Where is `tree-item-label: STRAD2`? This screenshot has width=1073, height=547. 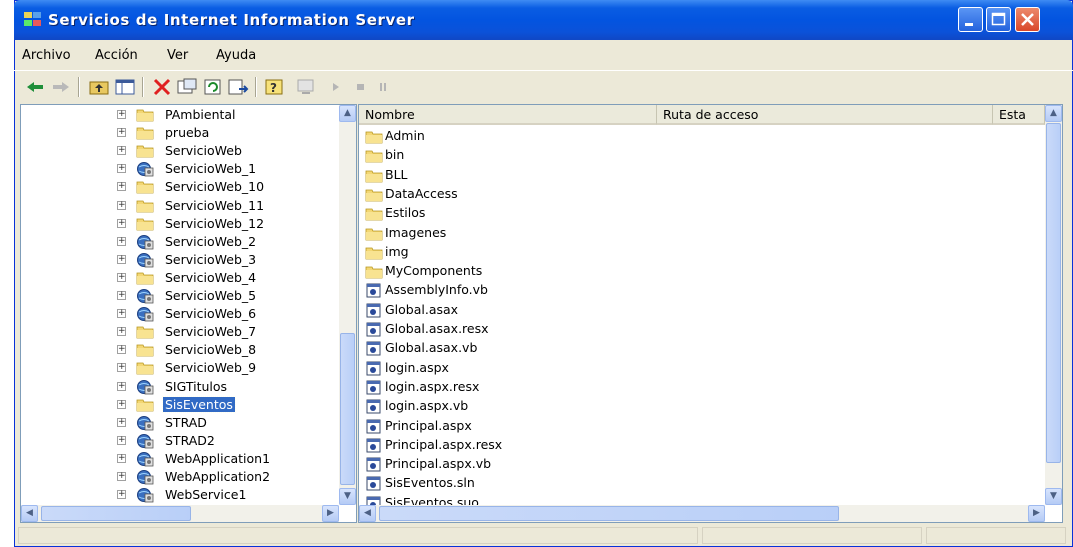
tree-item-label: STRAD2 is located at coordinates (190, 440).